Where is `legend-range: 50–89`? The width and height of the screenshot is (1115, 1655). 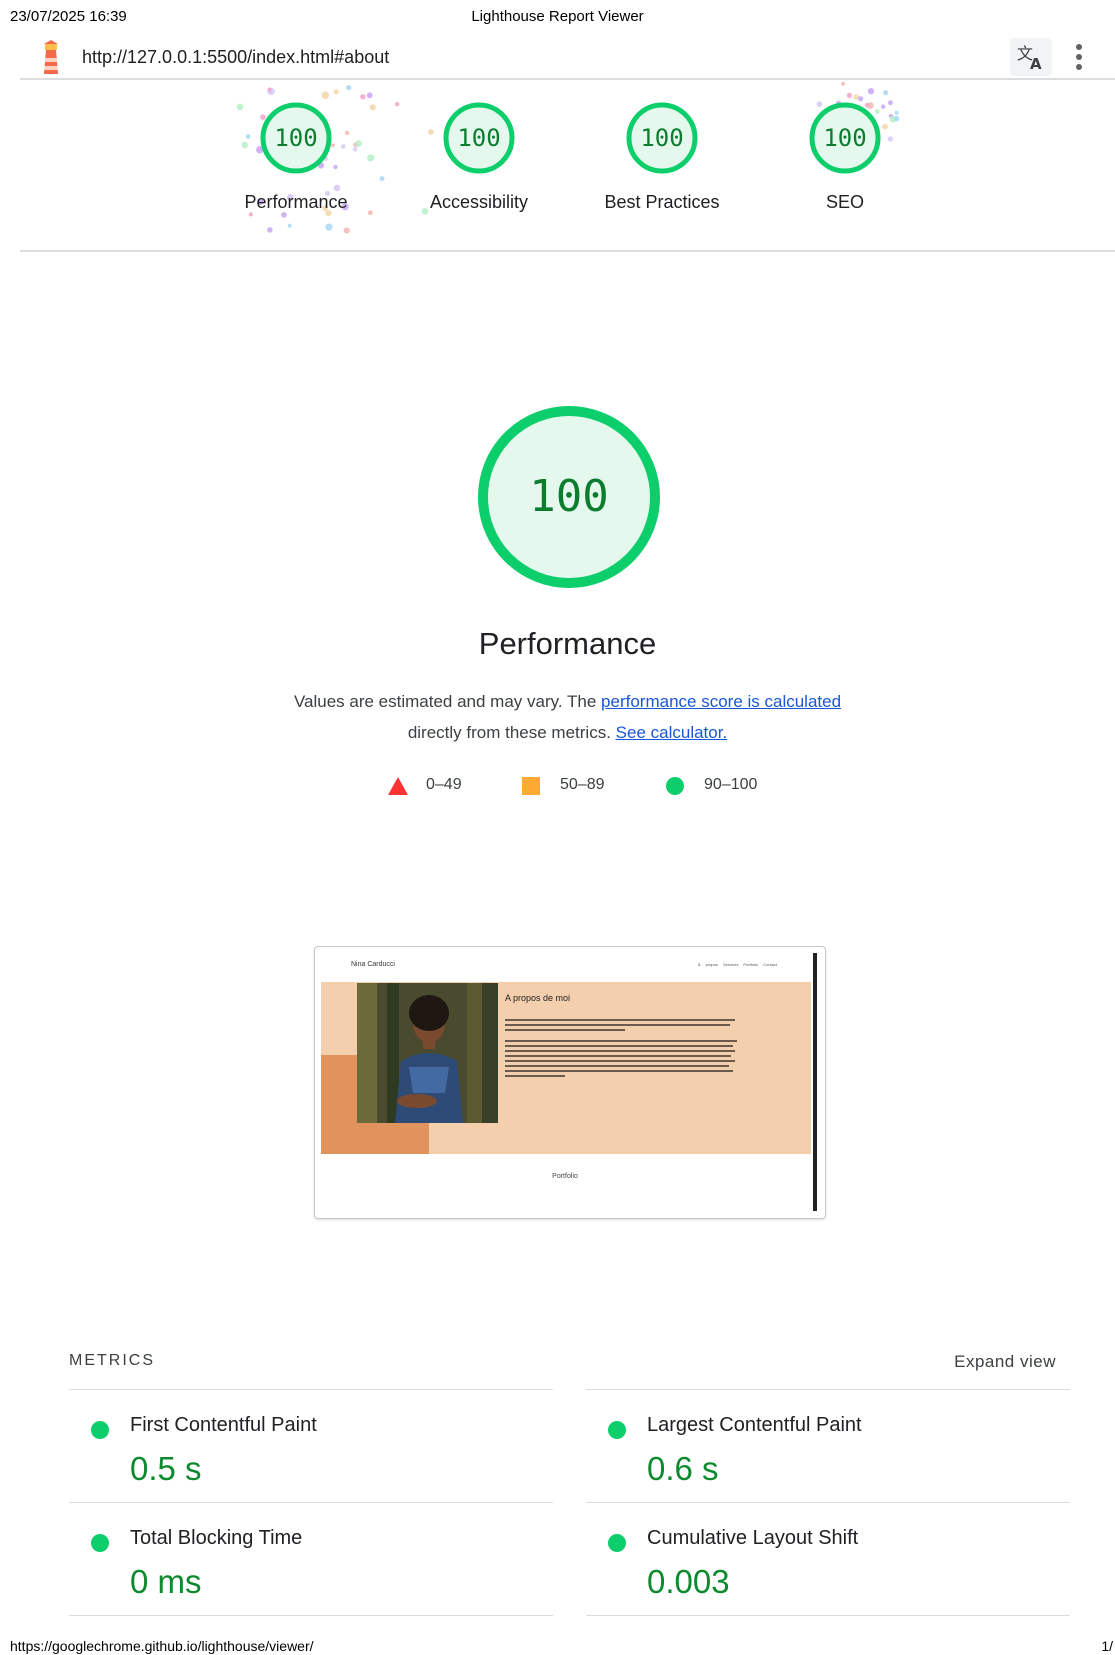 legend-range: 50–89 is located at coordinates (582, 784).